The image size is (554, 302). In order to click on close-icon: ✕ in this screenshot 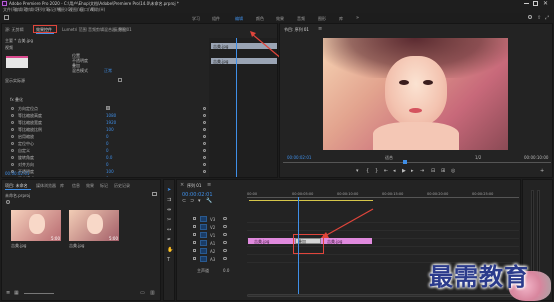, I will do `click(545, 3)`.